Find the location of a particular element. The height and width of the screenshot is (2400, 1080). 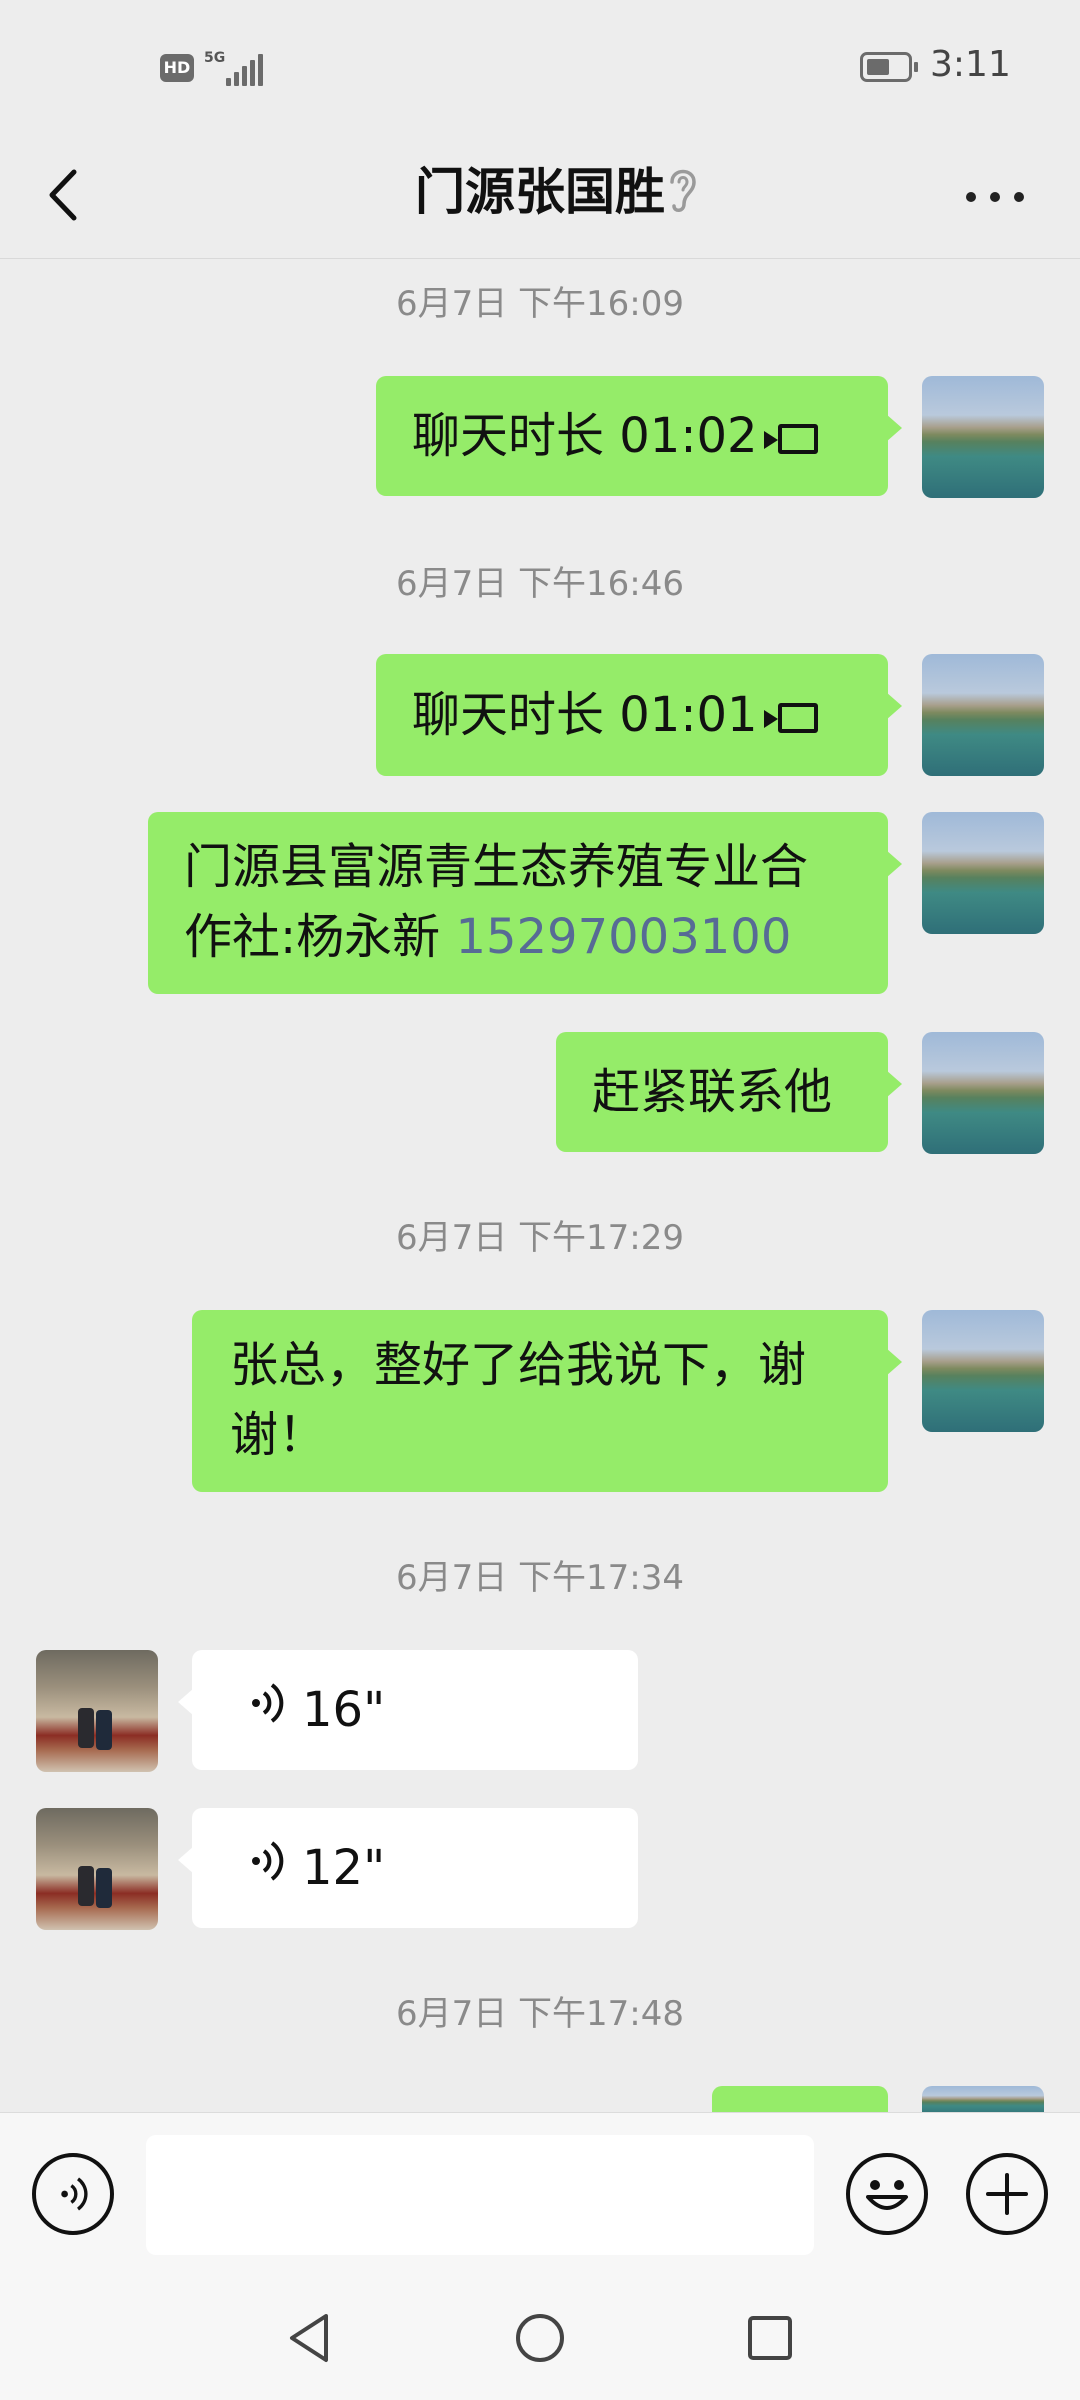

timestamp: 6月7日 下午17:29 is located at coordinates (540, 1238).